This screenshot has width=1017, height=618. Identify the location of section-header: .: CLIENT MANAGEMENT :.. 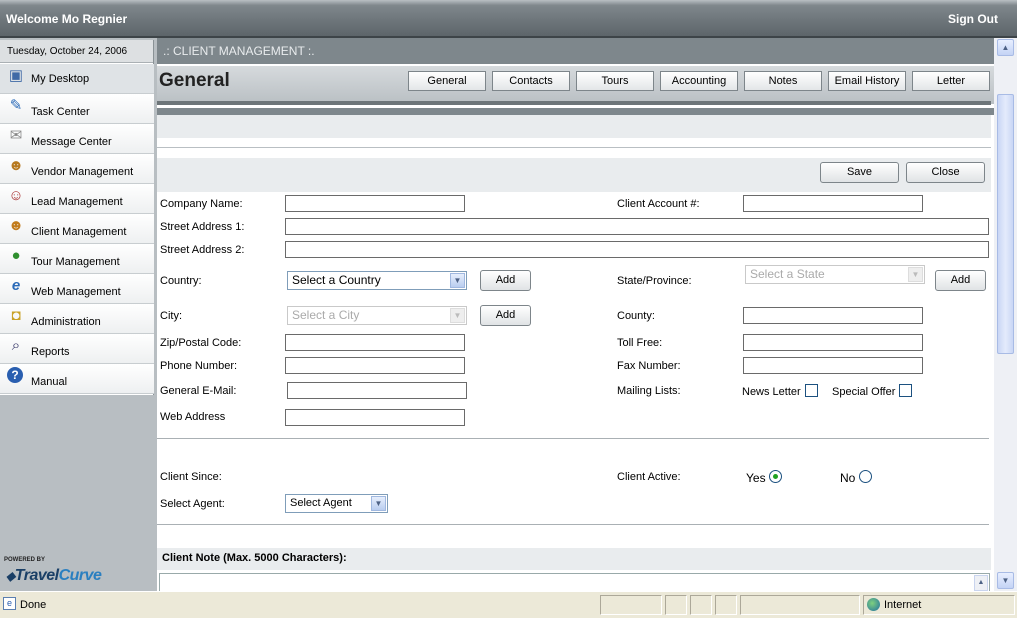
(575, 51).